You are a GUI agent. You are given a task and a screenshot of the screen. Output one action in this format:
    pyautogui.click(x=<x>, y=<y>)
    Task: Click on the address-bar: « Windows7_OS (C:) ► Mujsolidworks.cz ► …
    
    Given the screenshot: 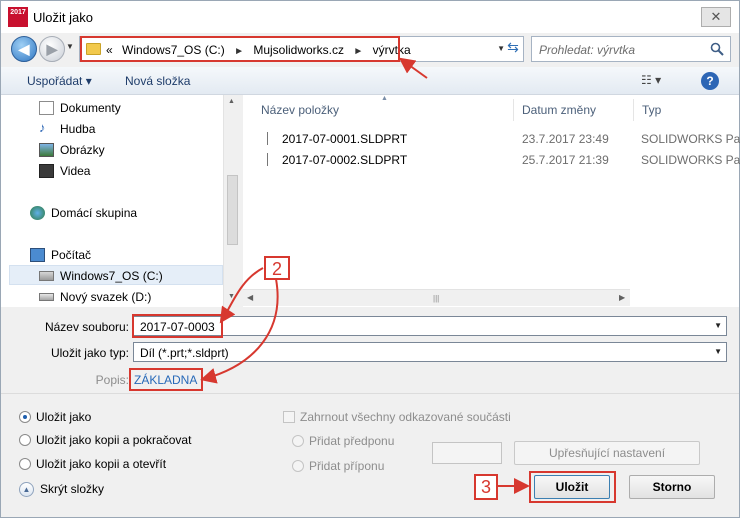 What is the action you would take?
    pyautogui.click(x=301, y=49)
    